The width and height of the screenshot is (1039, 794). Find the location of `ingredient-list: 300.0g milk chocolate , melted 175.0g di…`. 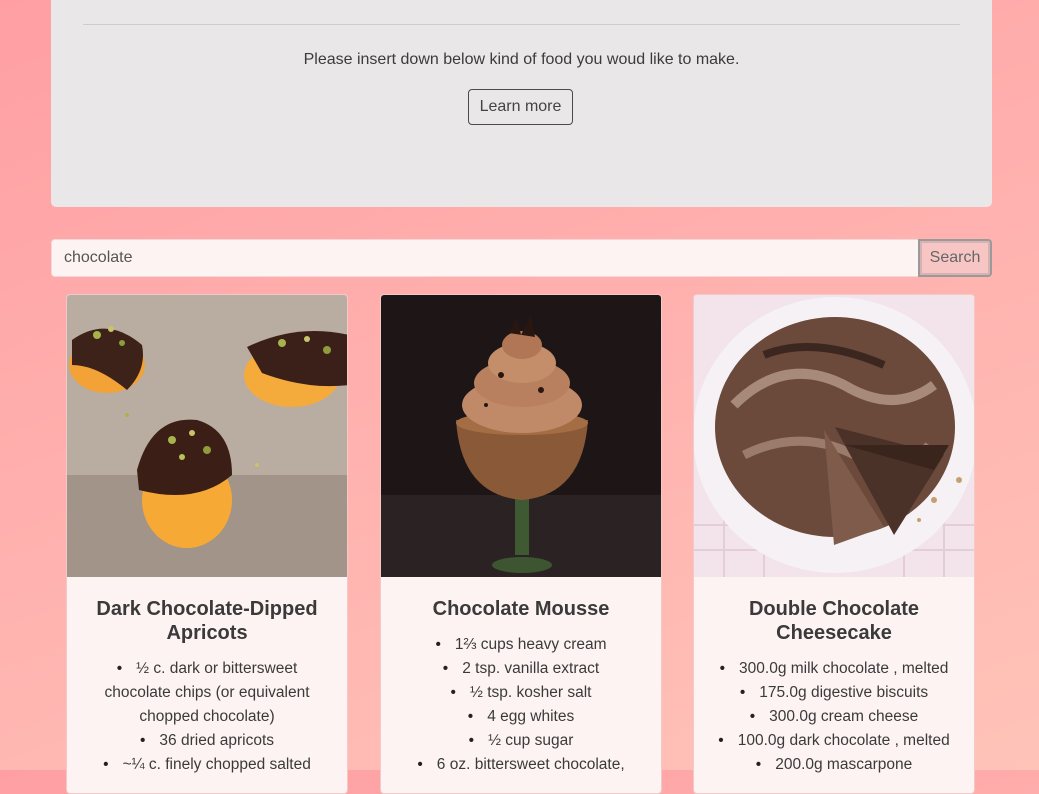

ingredient-list: 300.0g milk chocolate , melted 175.0g di… is located at coordinates (834, 717).